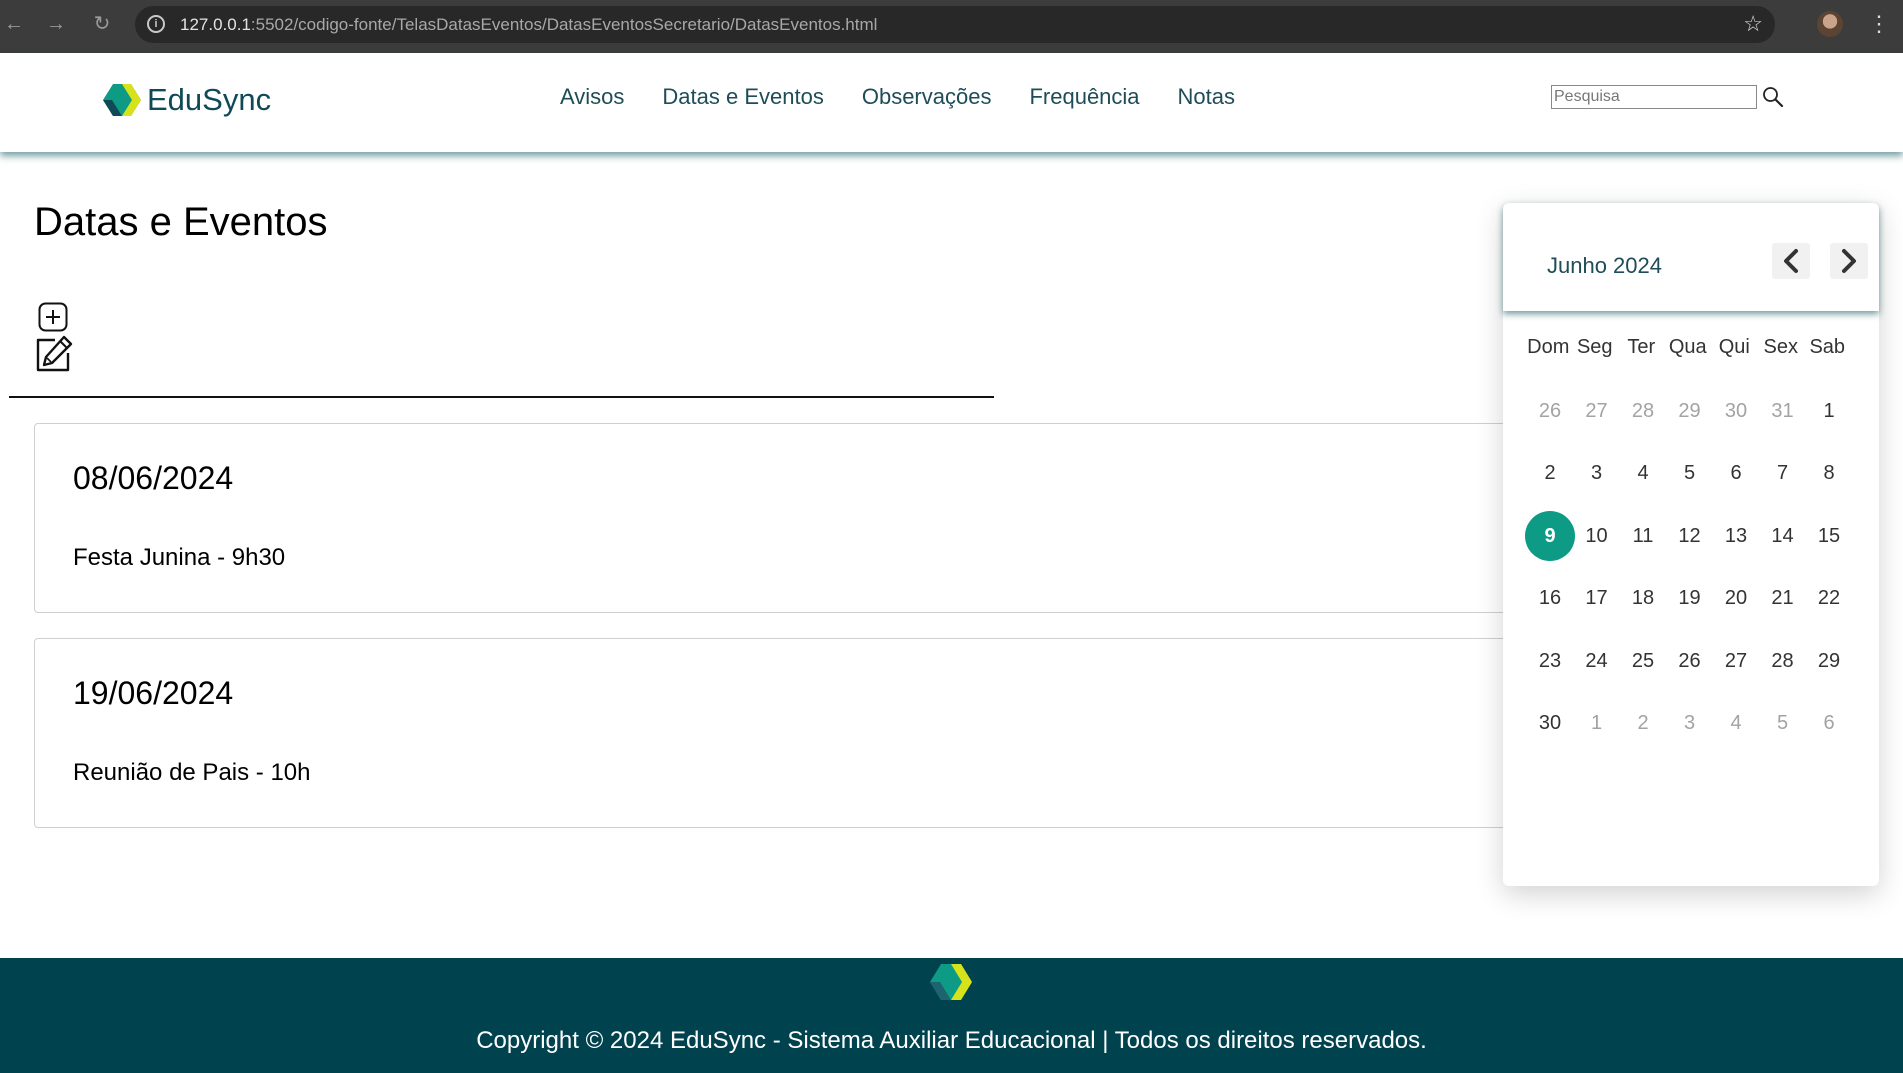 This screenshot has width=1903, height=1073. Describe the element at coordinates (179, 557) in the screenshot. I see `event-description: Festa Junina - 9h30` at that location.